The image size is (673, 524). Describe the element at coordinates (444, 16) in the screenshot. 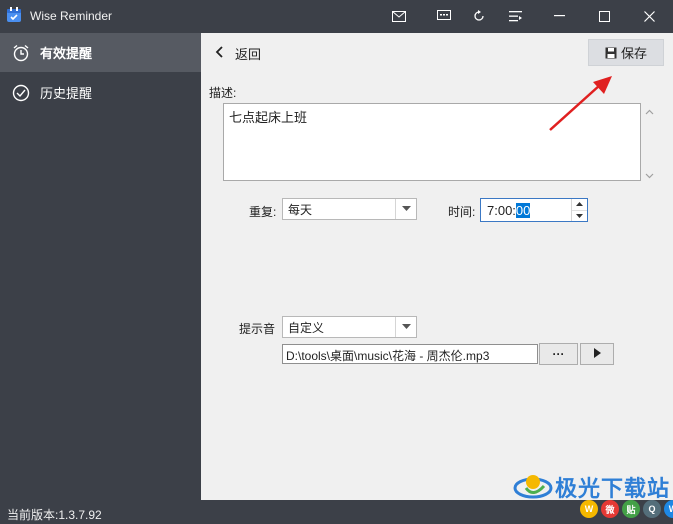

I see `chat-icon` at that location.